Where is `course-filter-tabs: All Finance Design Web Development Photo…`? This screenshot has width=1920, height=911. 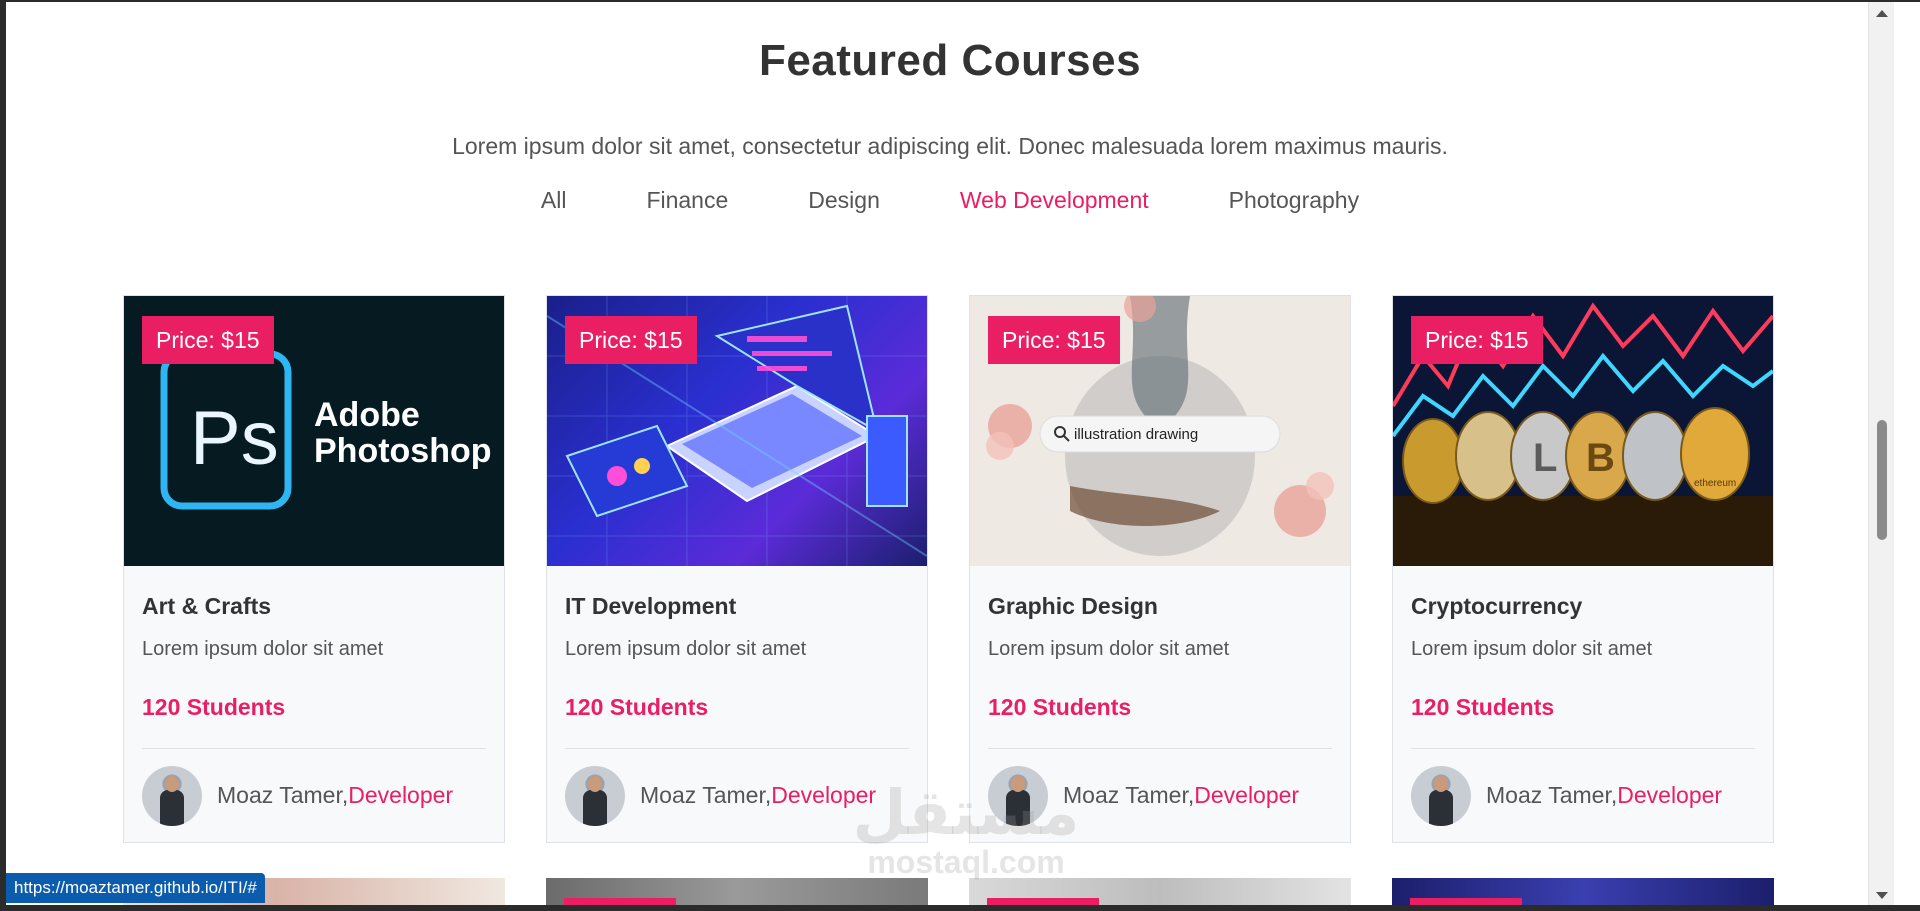 course-filter-tabs: All Finance Design Web Development Photo… is located at coordinates (950, 200).